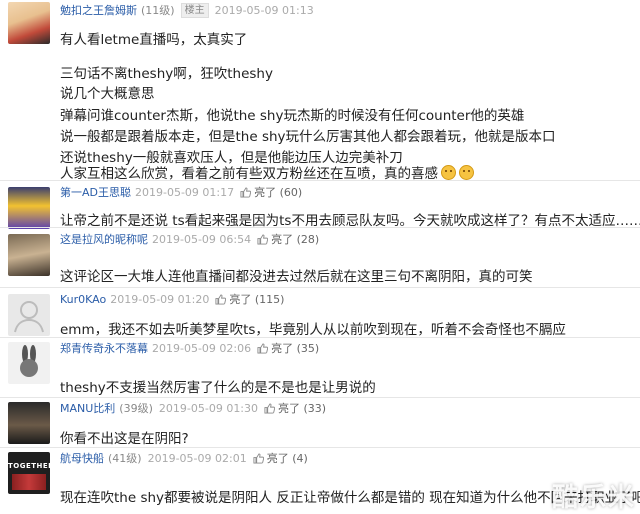  Describe the element at coordinates (107, 94) in the screenshot. I see `post-line: 说几个大概意思` at that location.